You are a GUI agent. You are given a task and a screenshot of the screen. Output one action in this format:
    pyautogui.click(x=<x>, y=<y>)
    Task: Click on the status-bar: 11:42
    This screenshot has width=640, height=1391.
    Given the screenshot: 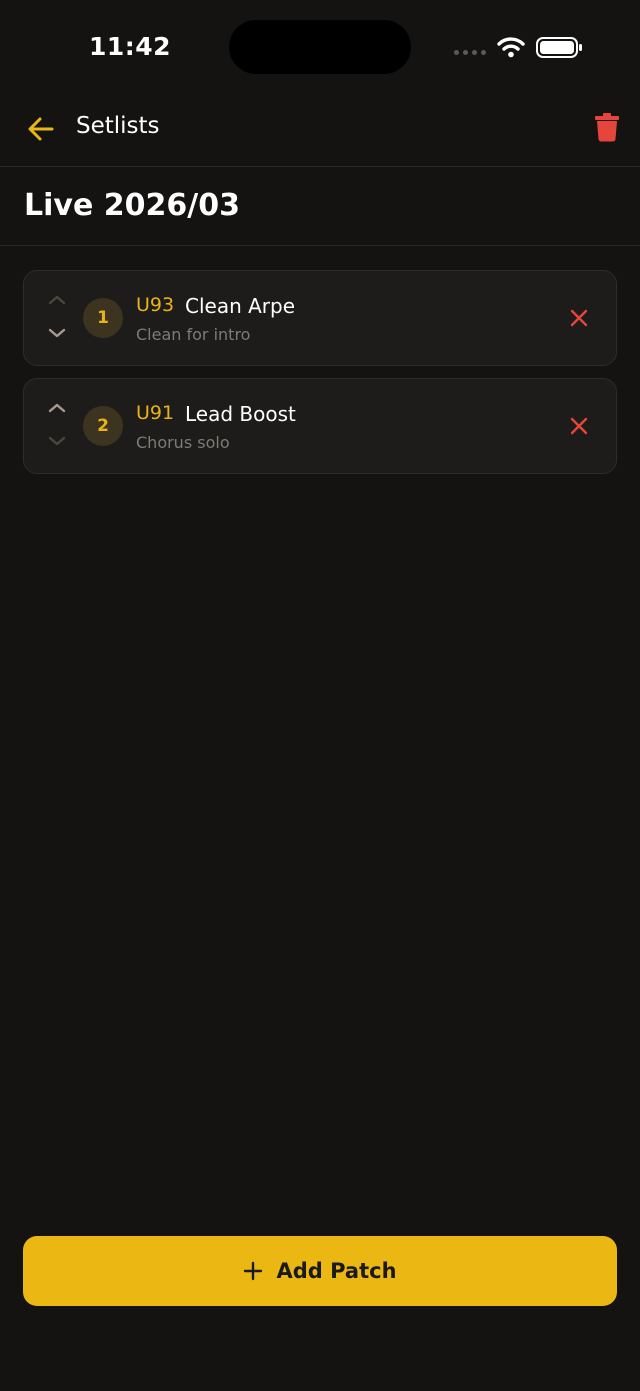 What is the action you would take?
    pyautogui.click(x=320, y=48)
    